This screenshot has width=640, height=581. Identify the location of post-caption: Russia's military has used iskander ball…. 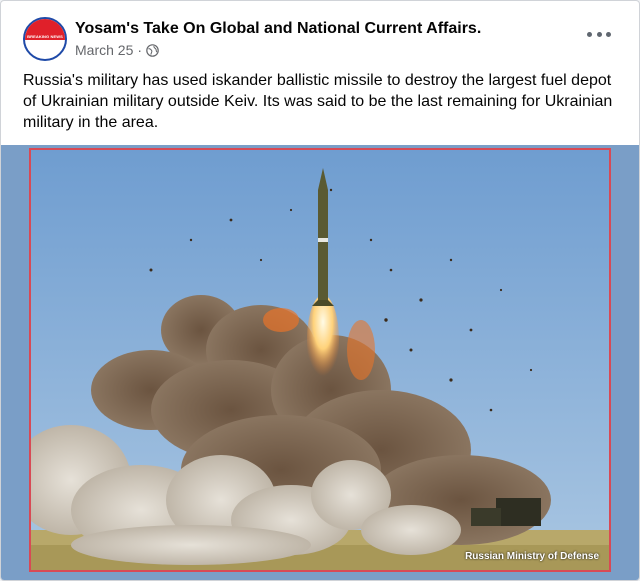
(318, 101).